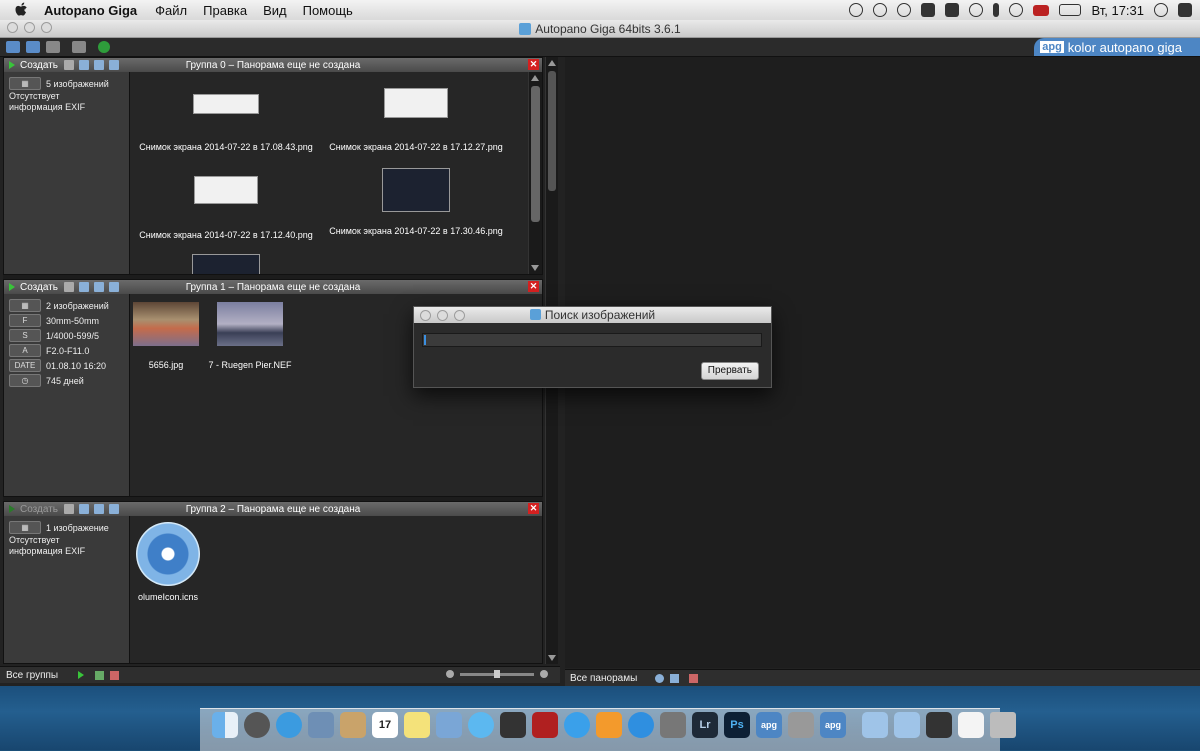  I want to click on all-panoramas-label: Все панорамы, so click(603, 678).